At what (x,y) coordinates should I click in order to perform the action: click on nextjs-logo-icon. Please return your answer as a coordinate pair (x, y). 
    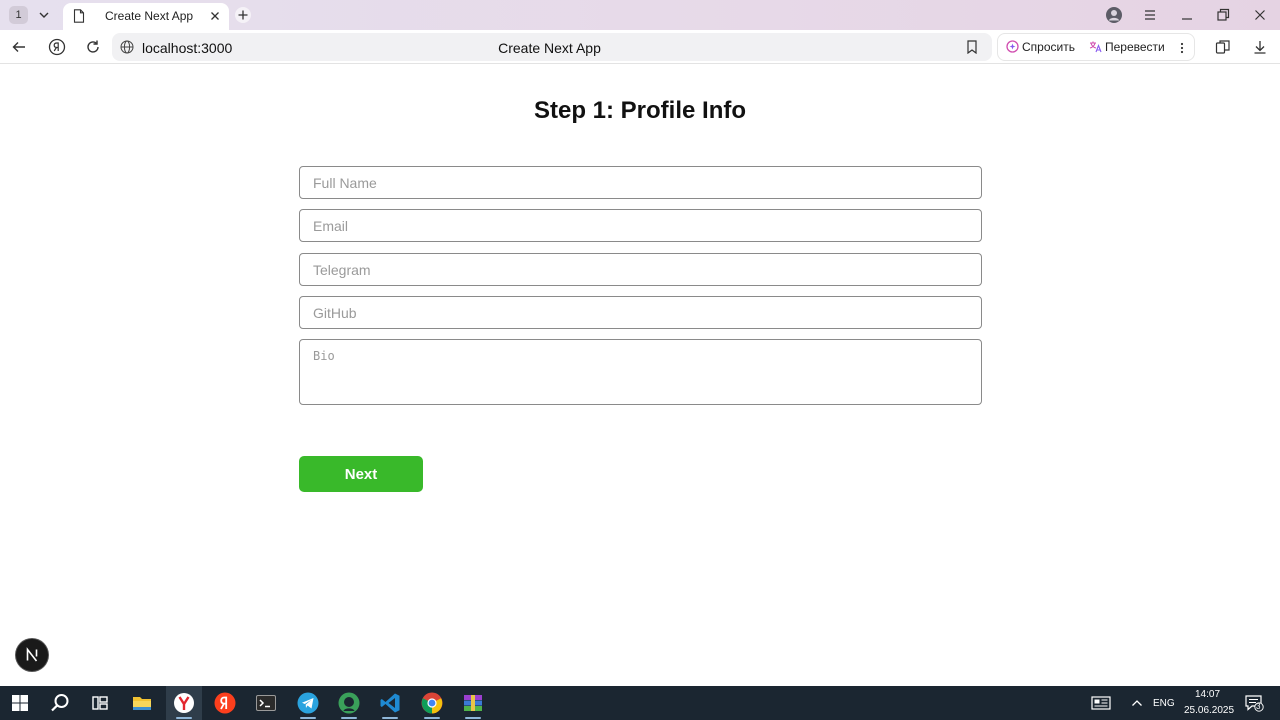
    Looking at the image, I should click on (32, 654).